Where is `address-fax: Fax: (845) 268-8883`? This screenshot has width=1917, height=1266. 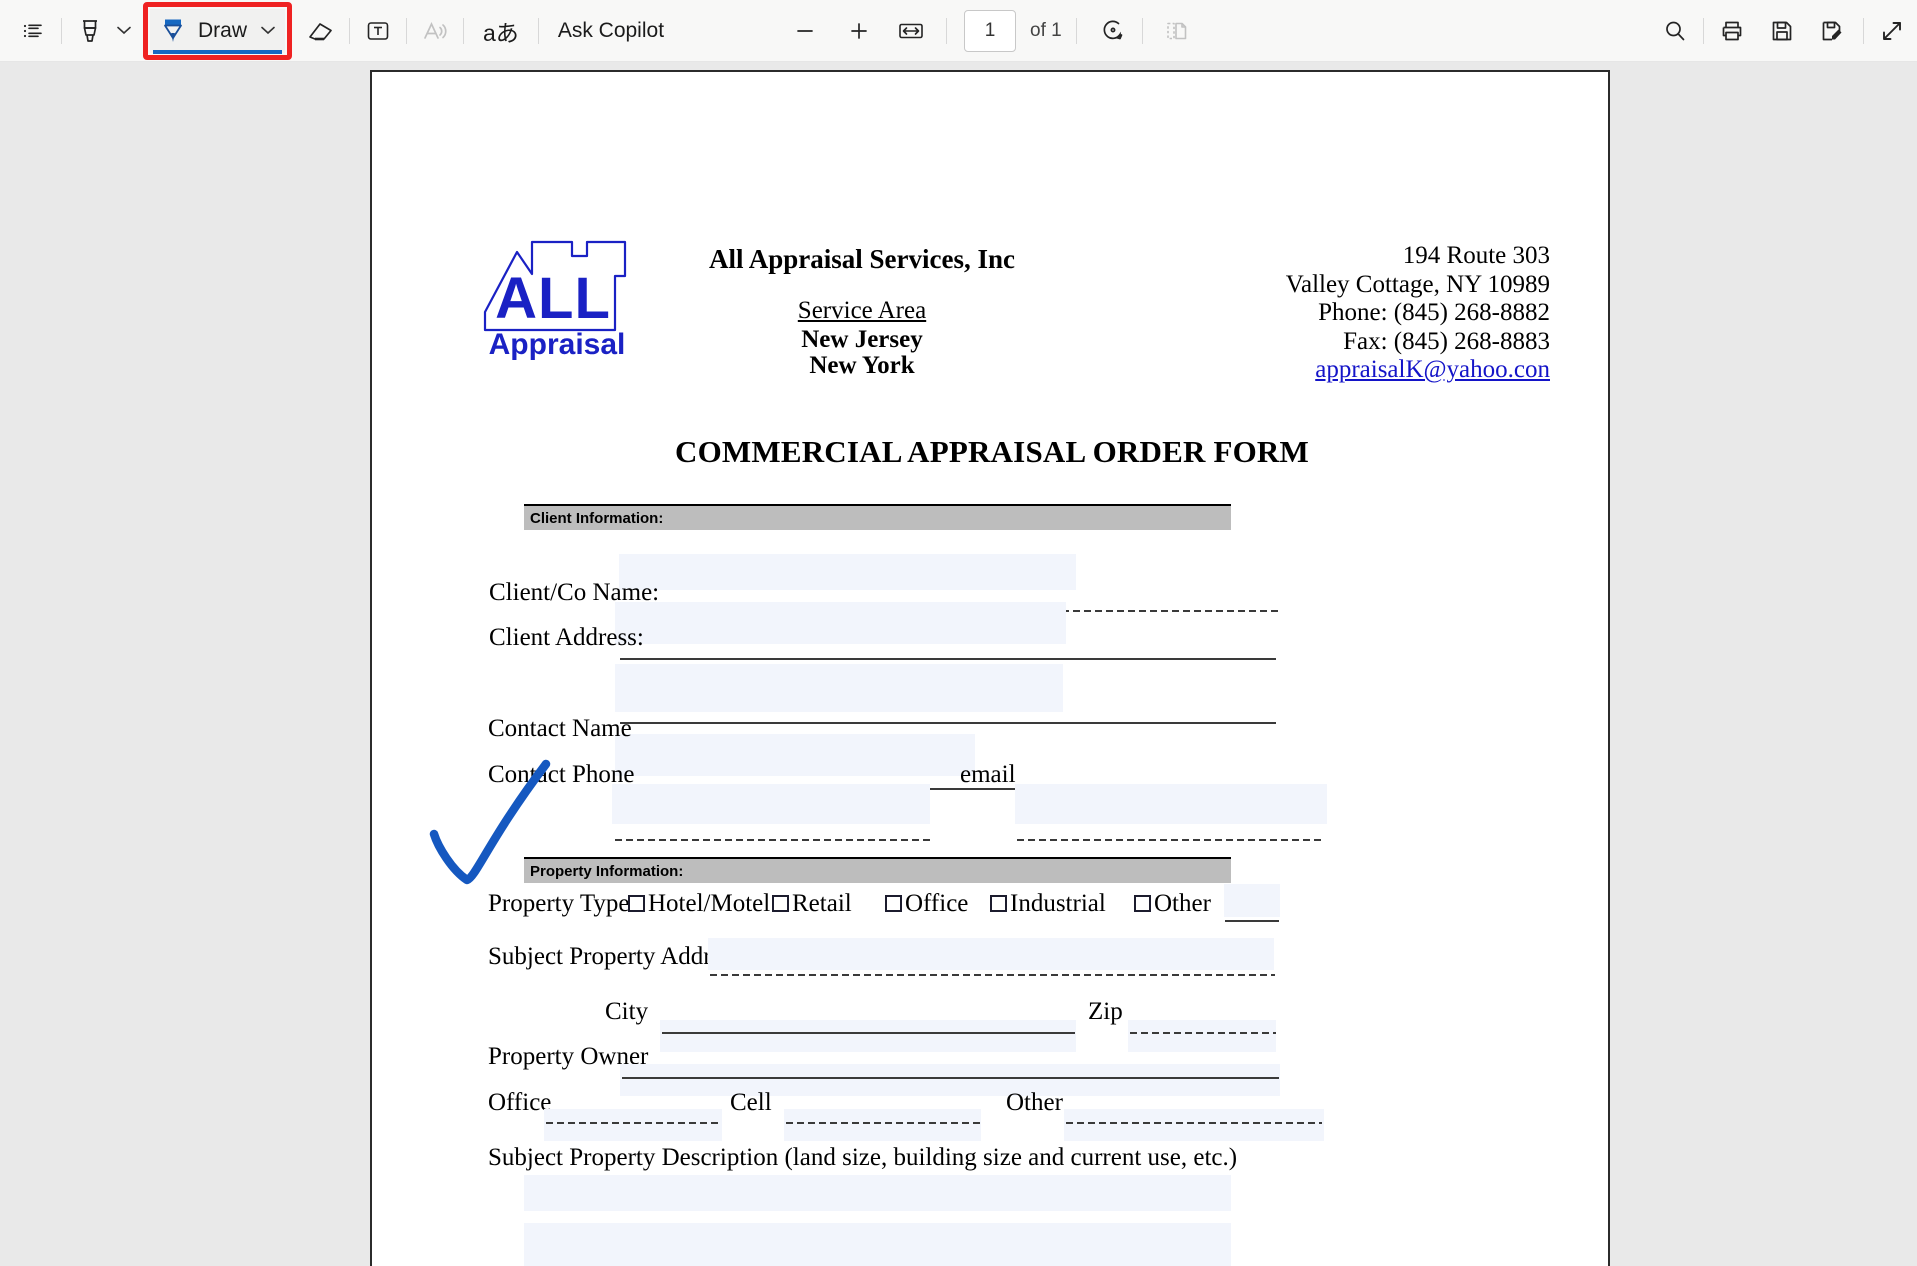 address-fax: Fax: (845) 268-8883 is located at coordinates (1446, 341).